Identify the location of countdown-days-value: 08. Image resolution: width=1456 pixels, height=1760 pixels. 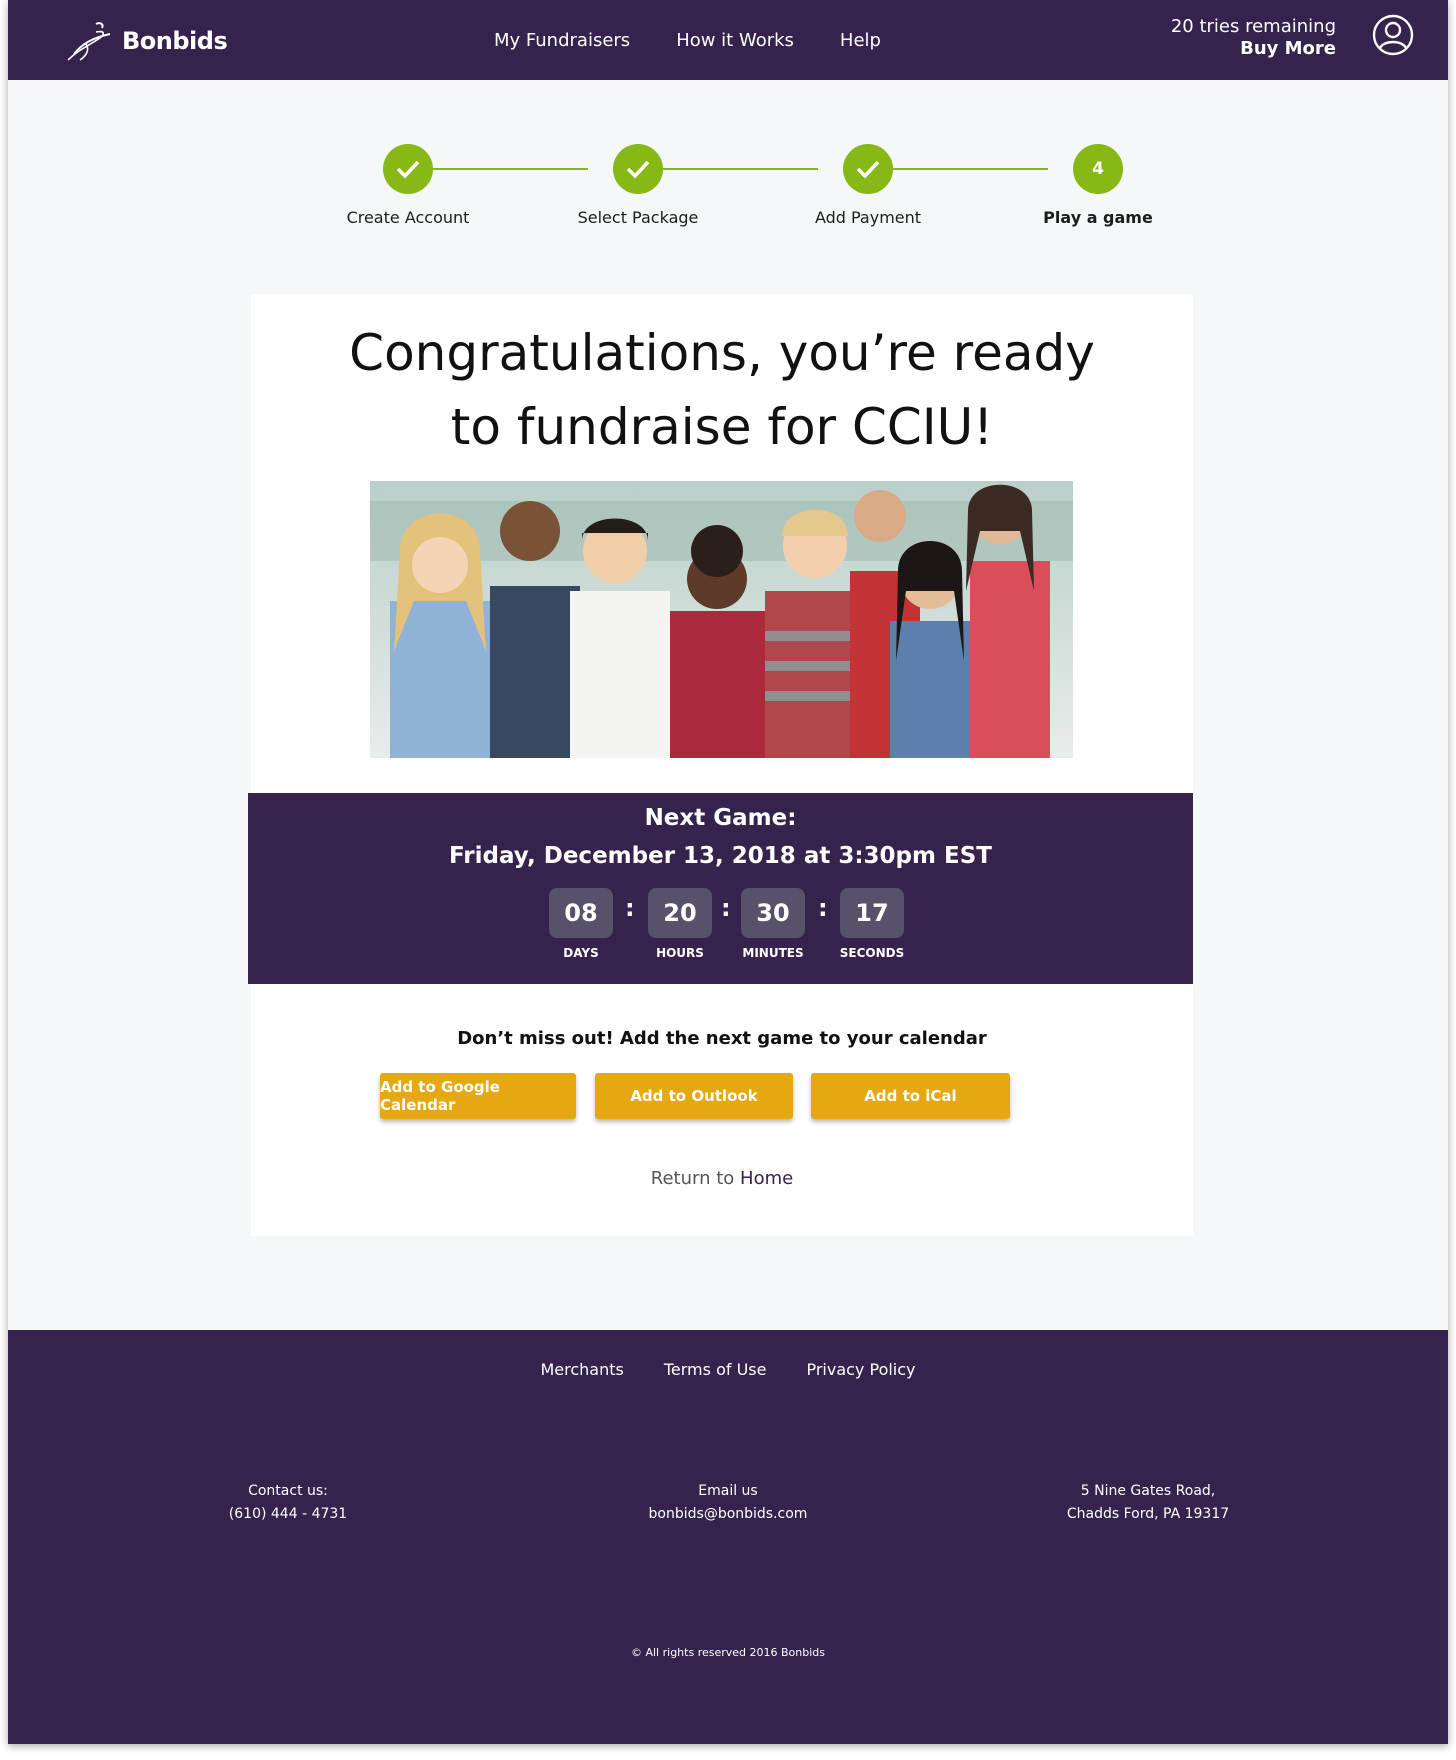
(581, 913).